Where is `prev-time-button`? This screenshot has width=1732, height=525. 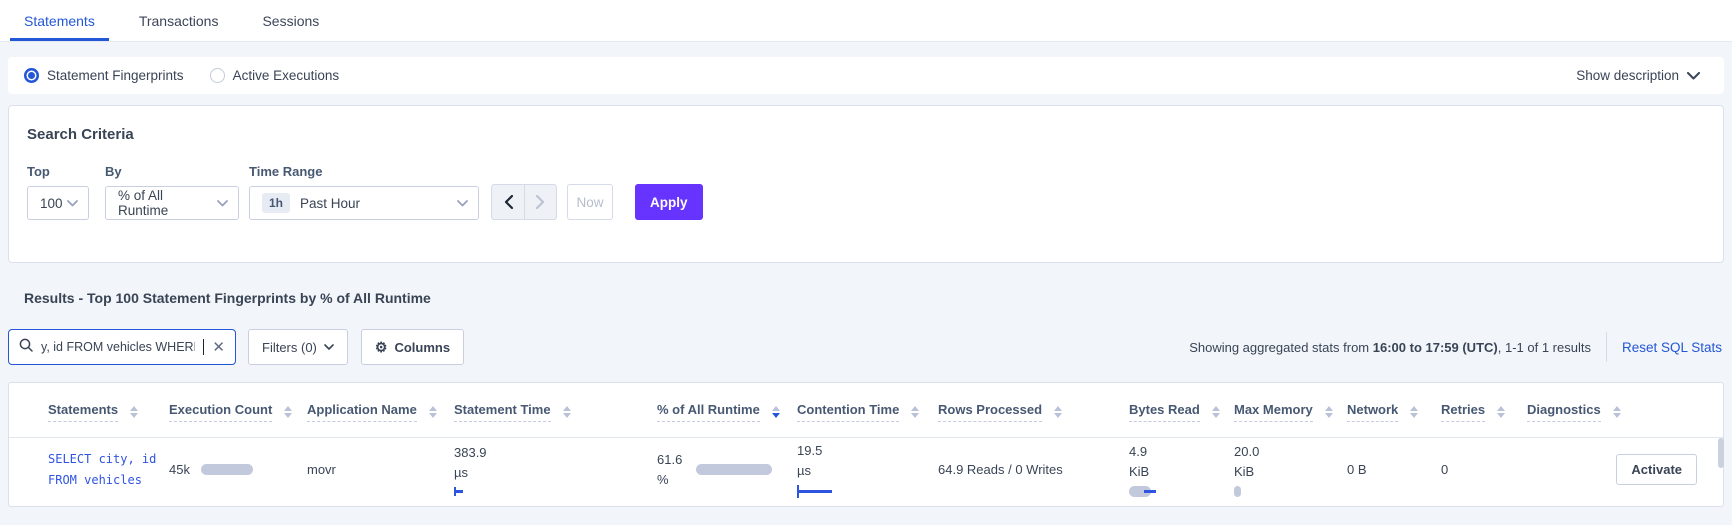
prev-time-button is located at coordinates (508, 202).